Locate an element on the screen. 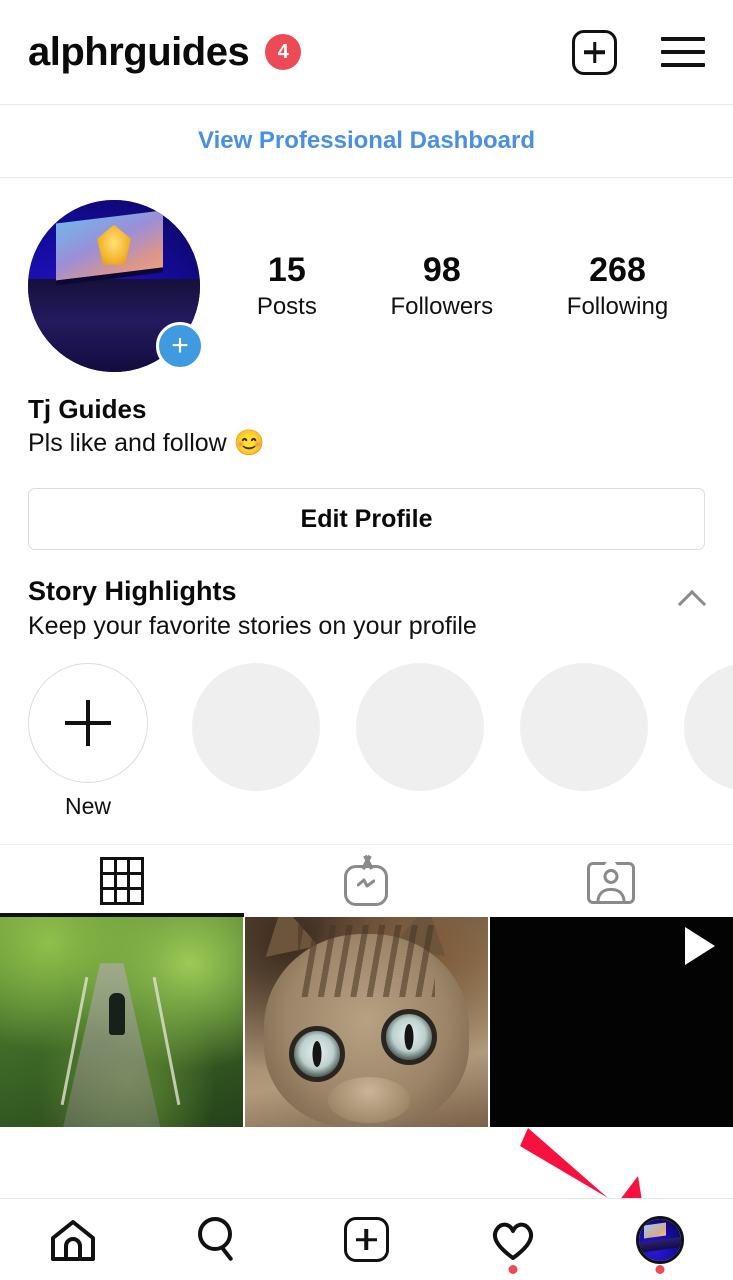 This screenshot has height=1280, width=733. plus-icon is located at coordinates (88, 723).